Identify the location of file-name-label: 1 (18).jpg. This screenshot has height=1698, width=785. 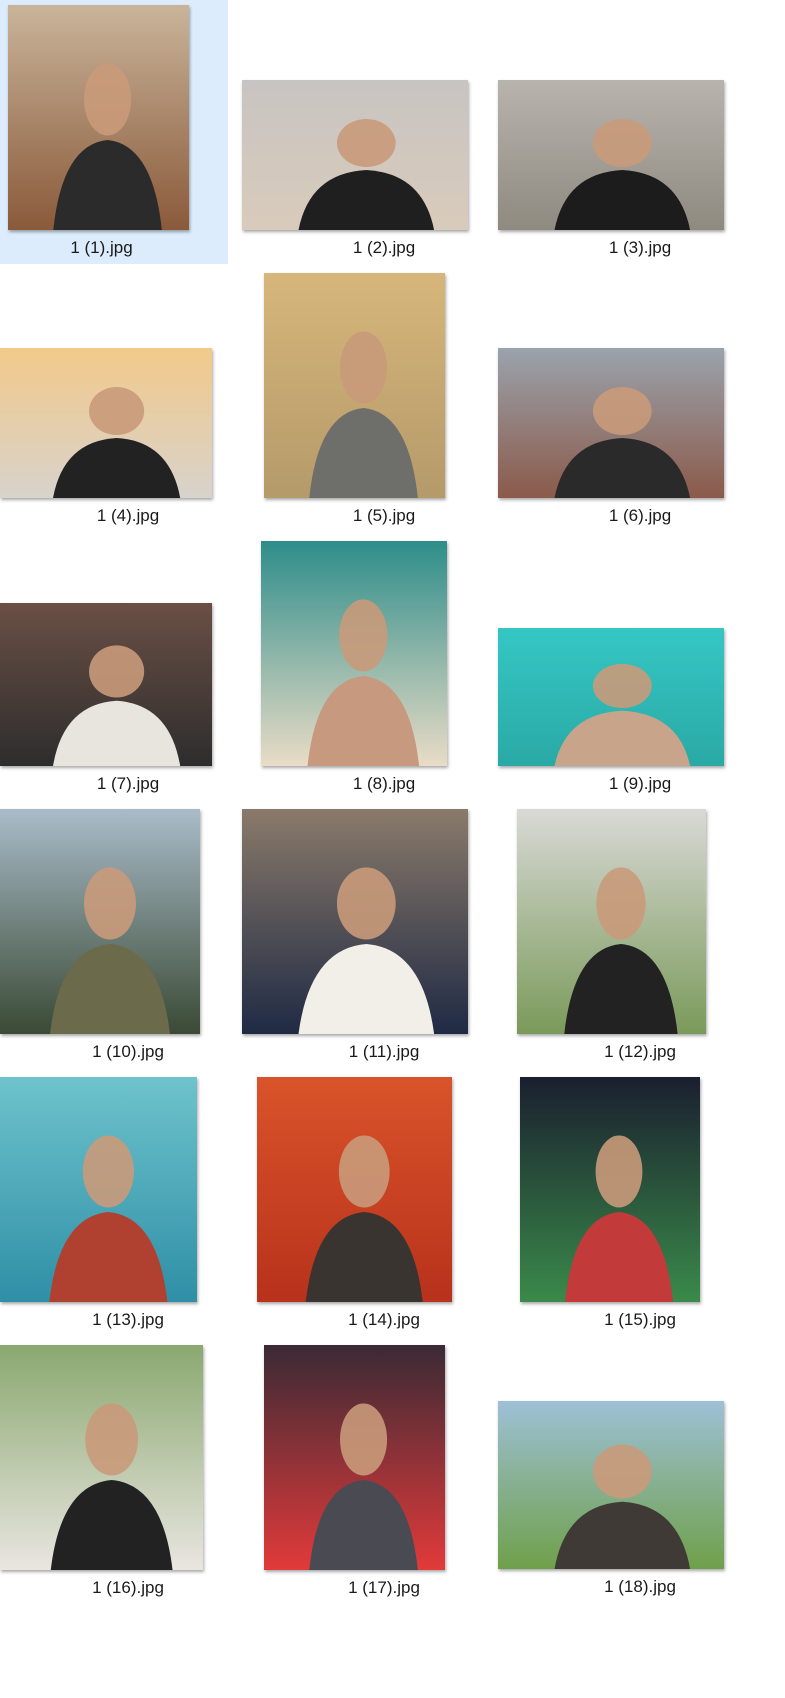
(640, 1586).